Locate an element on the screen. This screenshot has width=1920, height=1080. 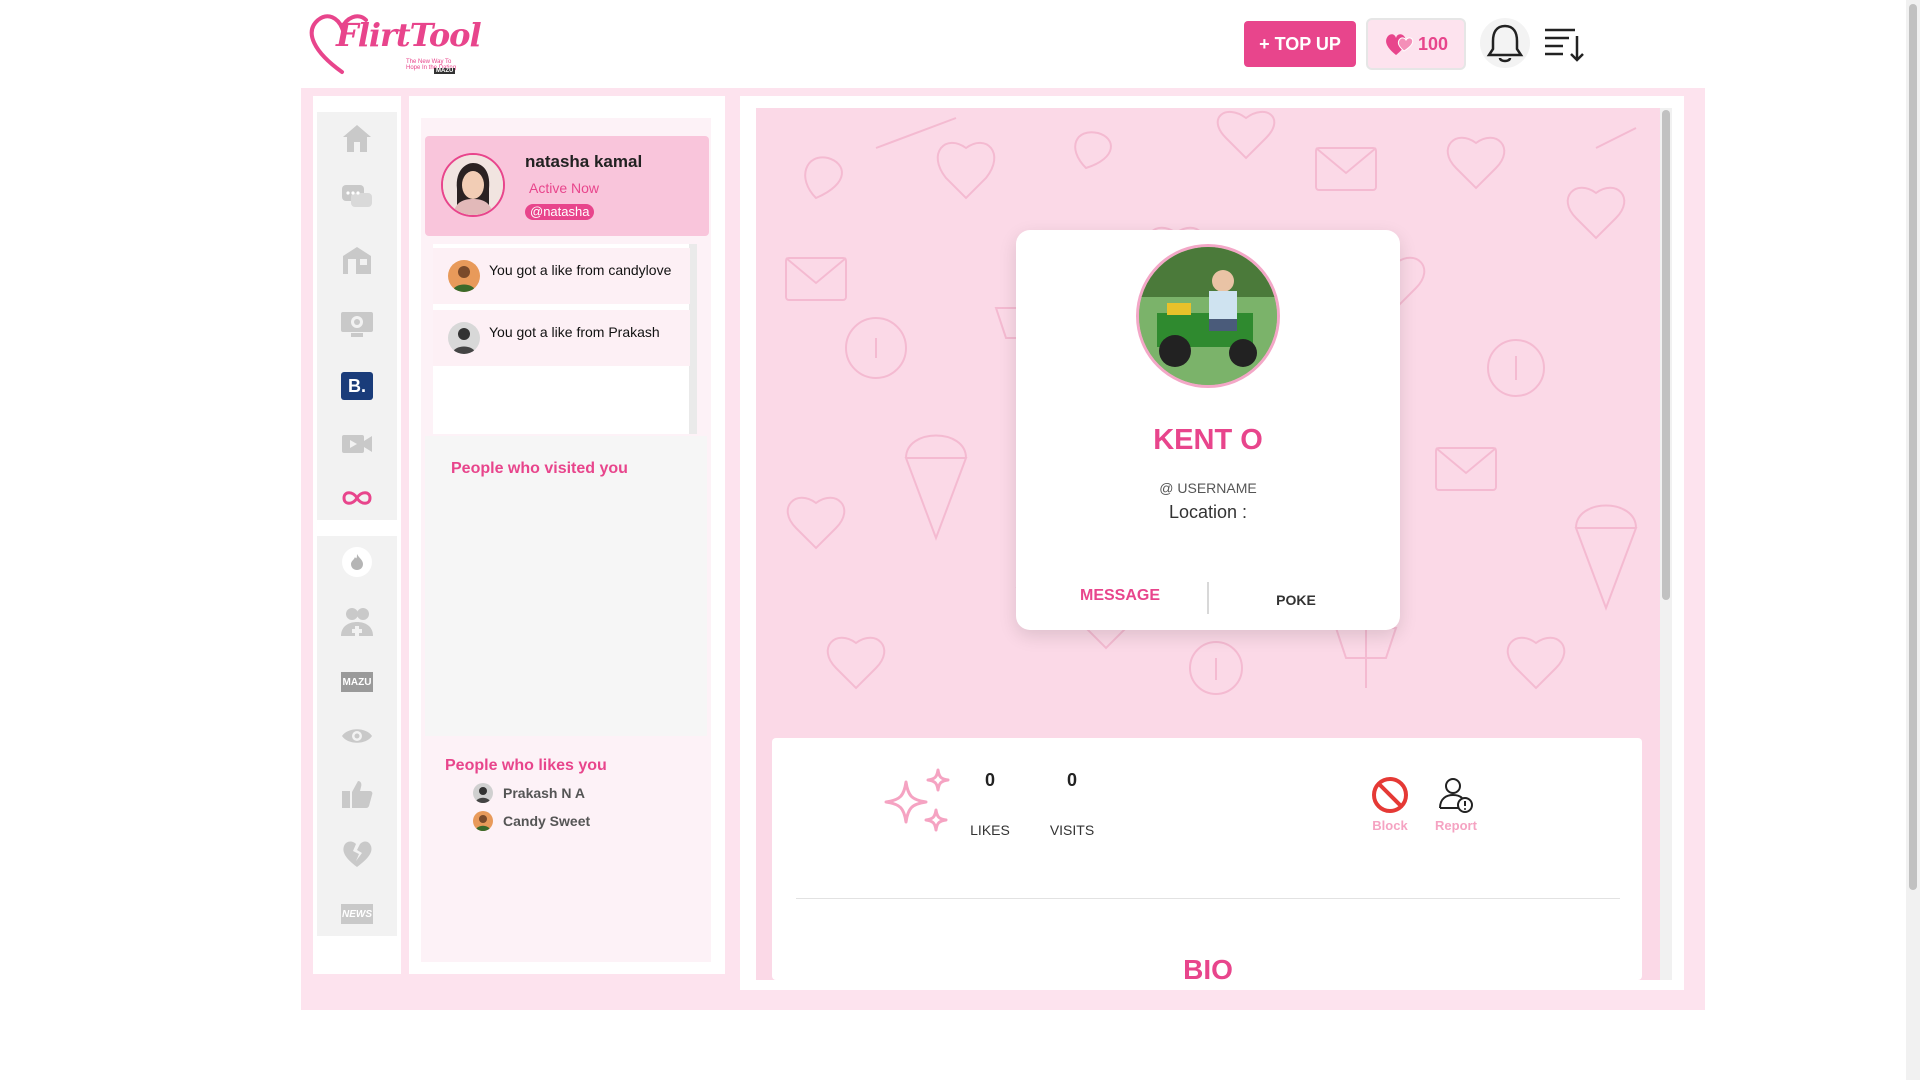
hearts-coin-icon is located at coordinates (1400, 44).